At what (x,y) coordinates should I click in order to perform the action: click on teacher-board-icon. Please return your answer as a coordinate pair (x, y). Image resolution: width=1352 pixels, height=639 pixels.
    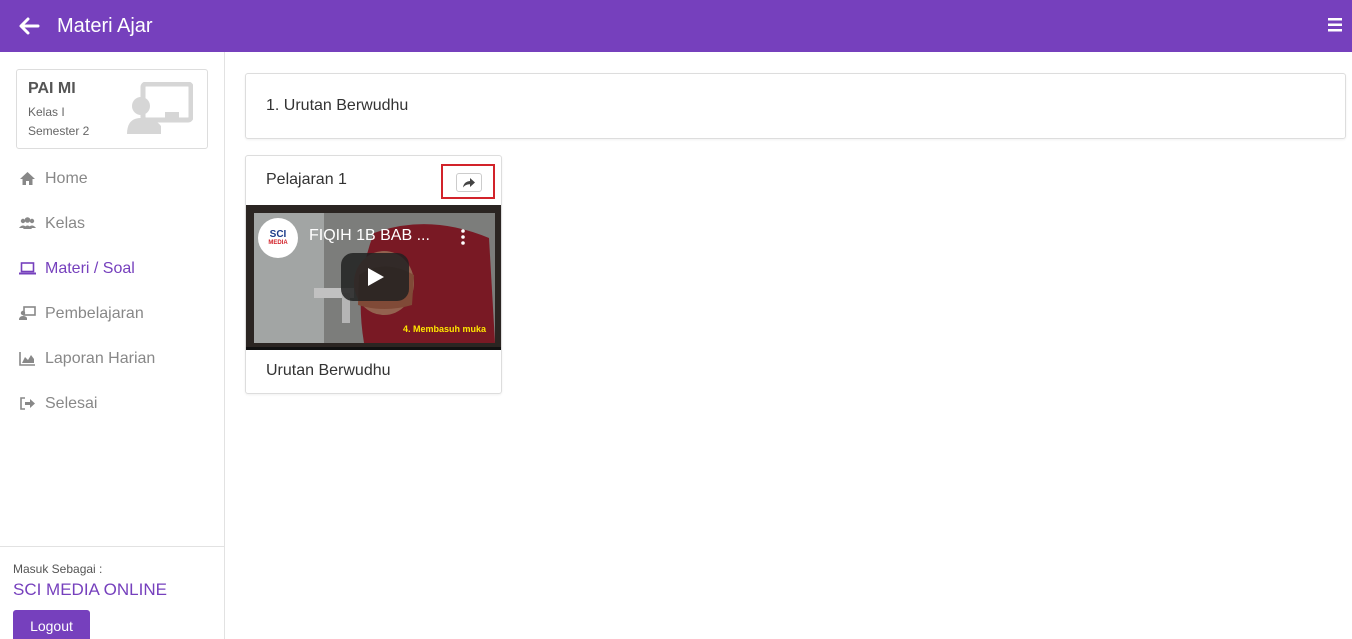
    Looking at the image, I should click on (160, 108).